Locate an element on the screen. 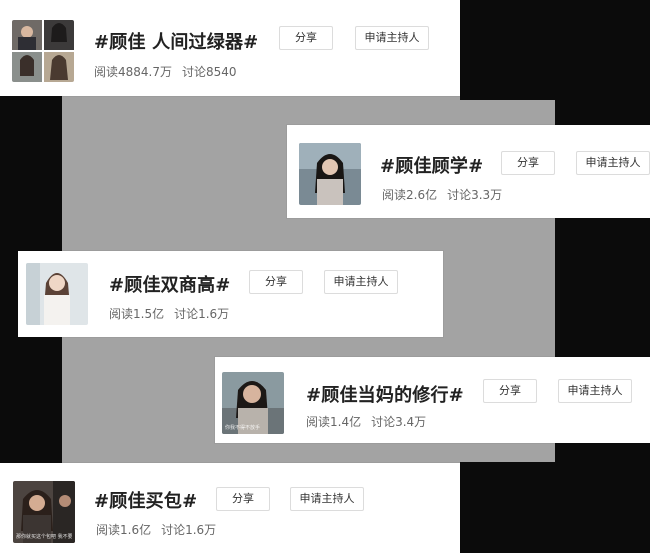  read-count: 阅读1.6亿 is located at coordinates (124, 530).